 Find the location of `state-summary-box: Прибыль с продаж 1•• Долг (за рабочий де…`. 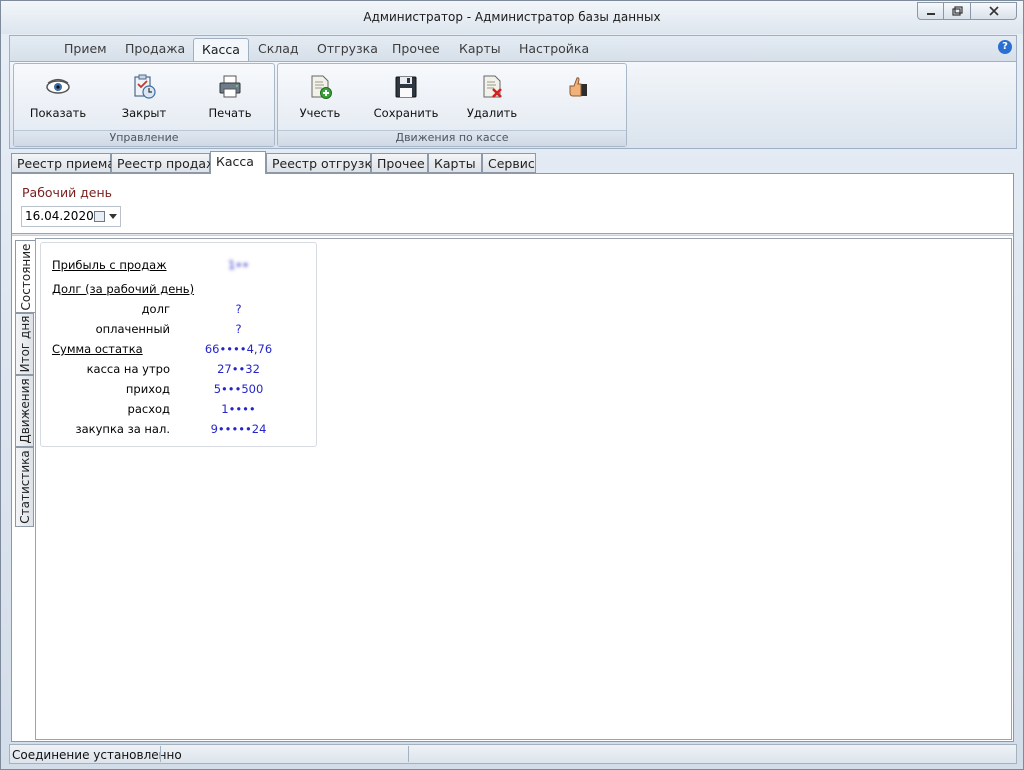

state-summary-box: Прибыль с продаж 1•• Долг (за рабочий де… is located at coordinates (178, 344).